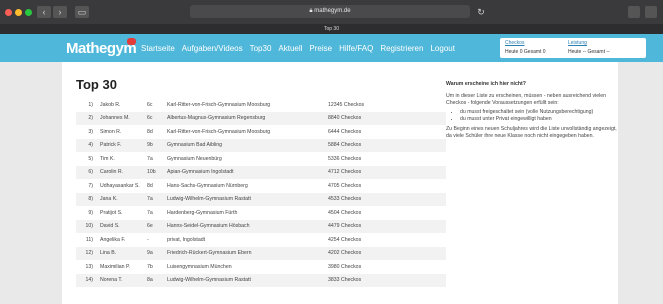  Describe the element at coordinates (202, 212) in the screenshot. I see `school-cell: Hardenberg-Gymnasium Fürth` at that location.